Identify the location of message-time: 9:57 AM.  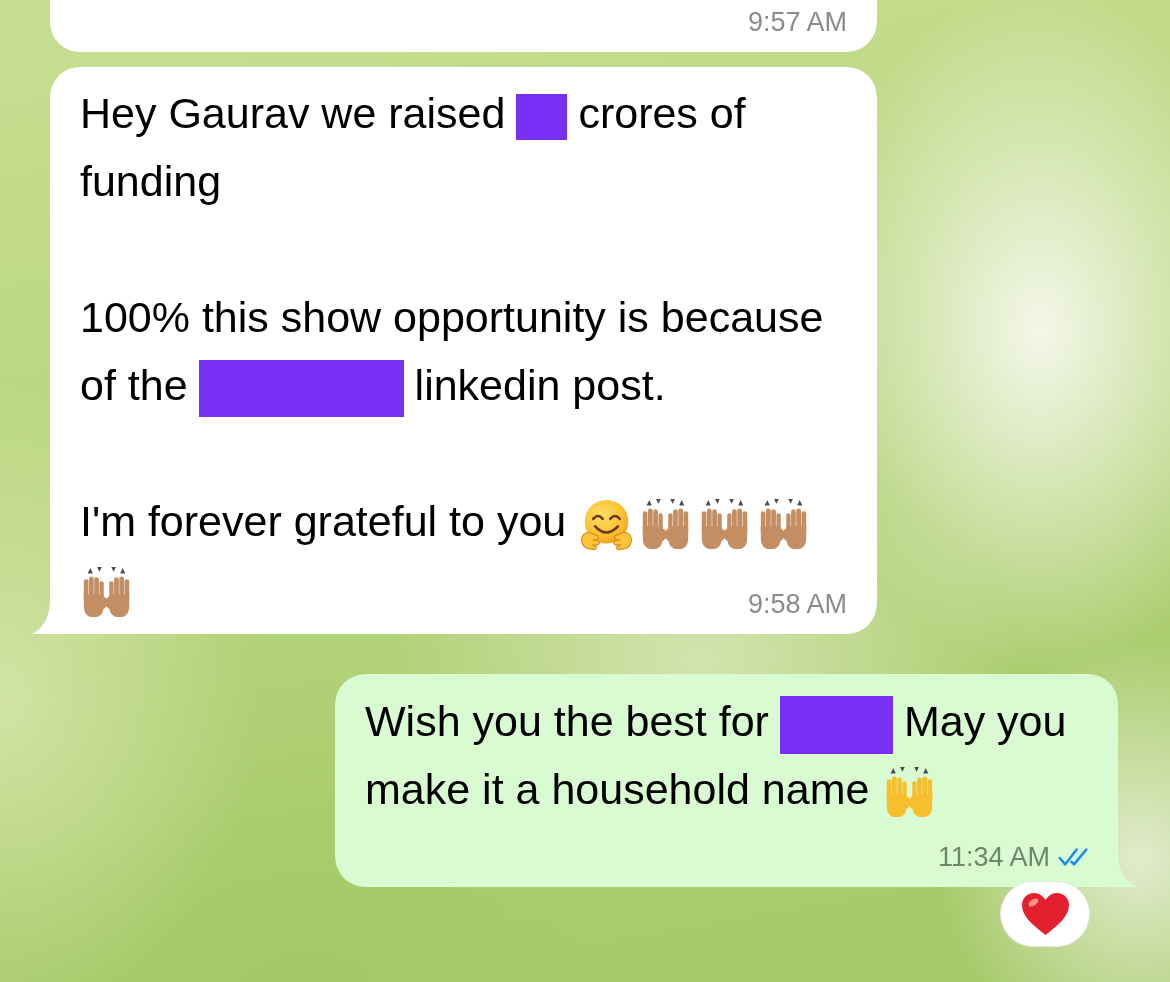
(797, 22).